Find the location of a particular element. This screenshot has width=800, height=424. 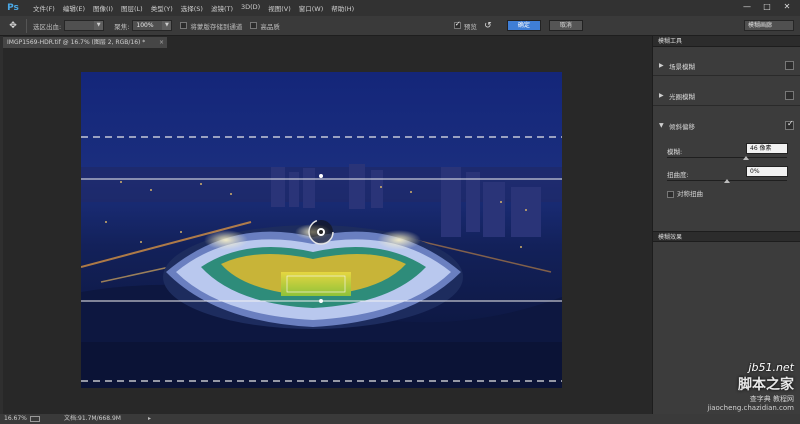

status-bar: 16.67% 文档:91.7M/668.9M ▸ is located at coordinates (400, 419).